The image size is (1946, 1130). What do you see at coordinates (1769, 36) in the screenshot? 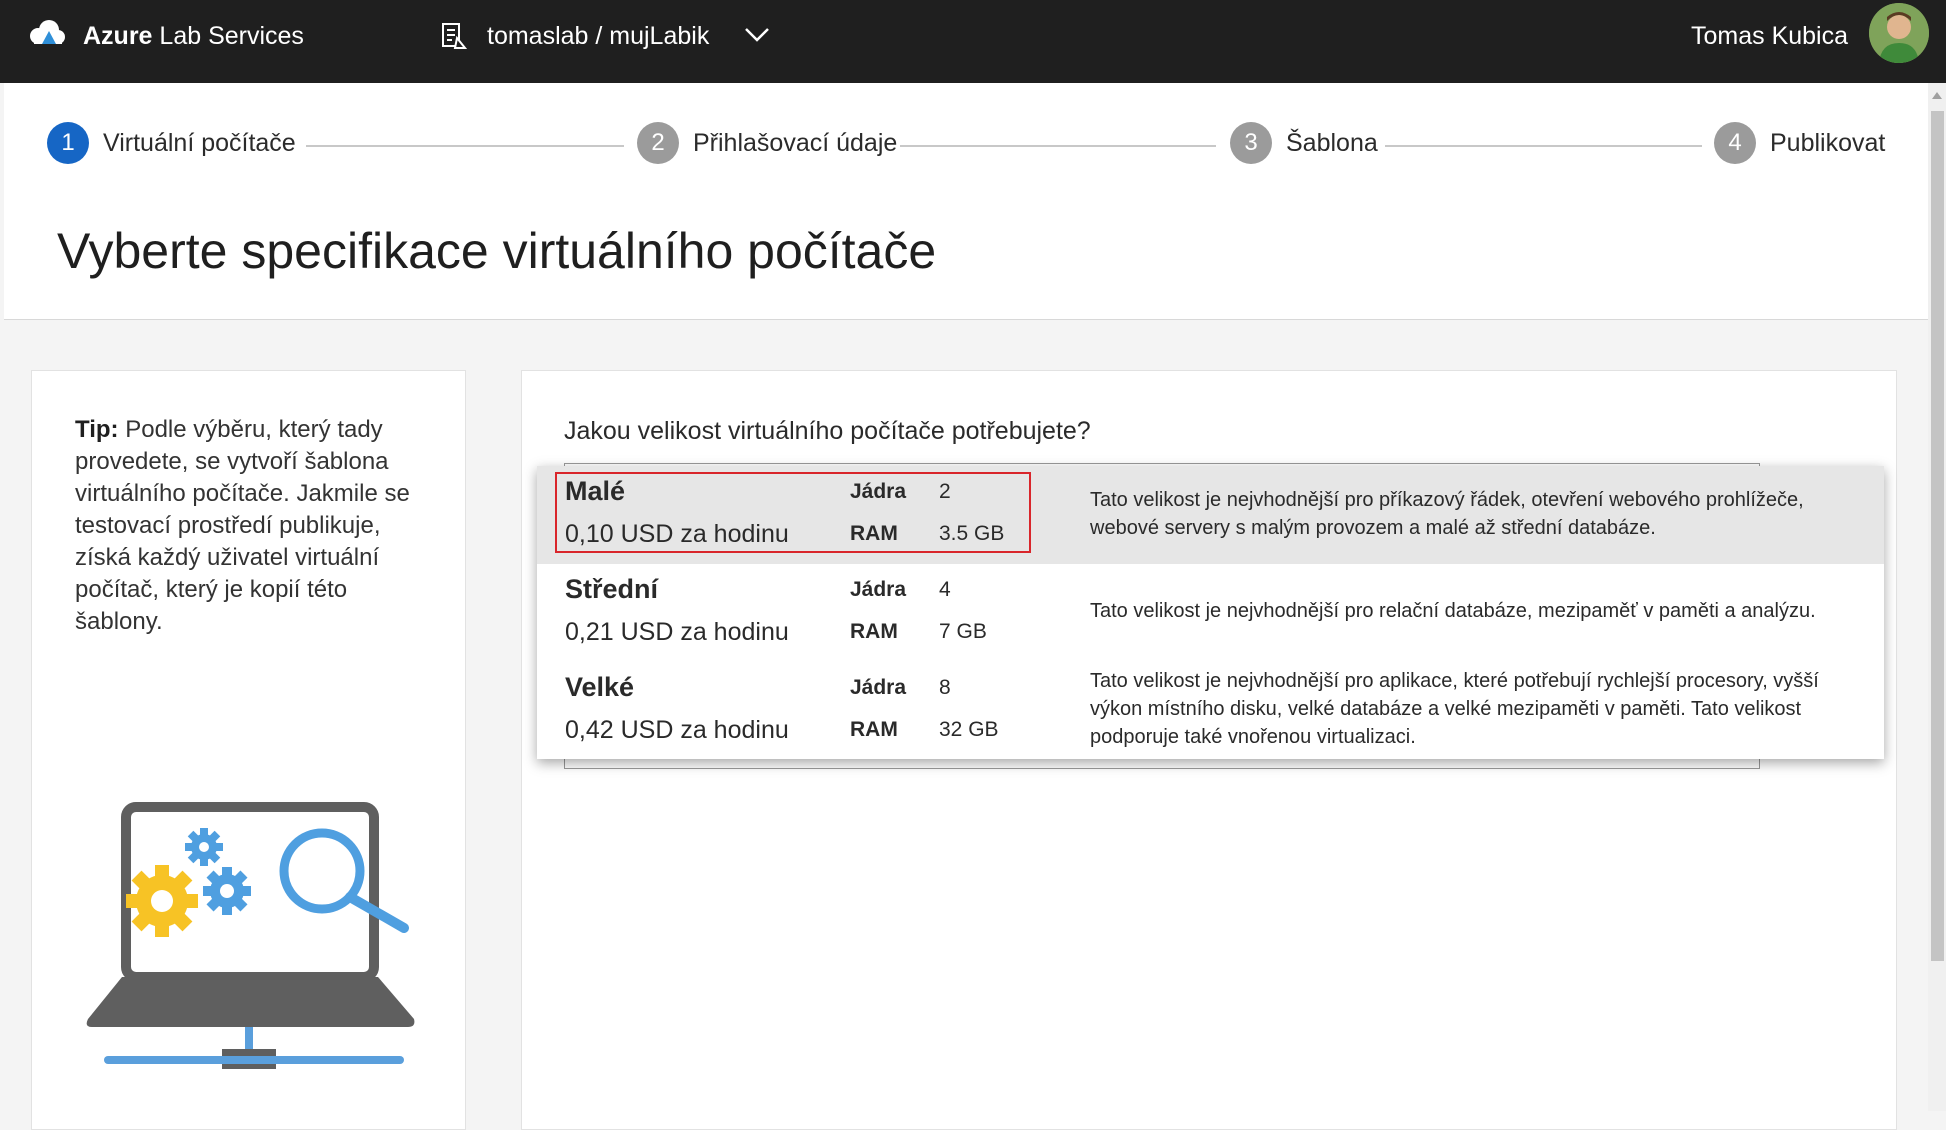
I see `user-name: Tomas Kubica` at bounding box center [1769, 36].